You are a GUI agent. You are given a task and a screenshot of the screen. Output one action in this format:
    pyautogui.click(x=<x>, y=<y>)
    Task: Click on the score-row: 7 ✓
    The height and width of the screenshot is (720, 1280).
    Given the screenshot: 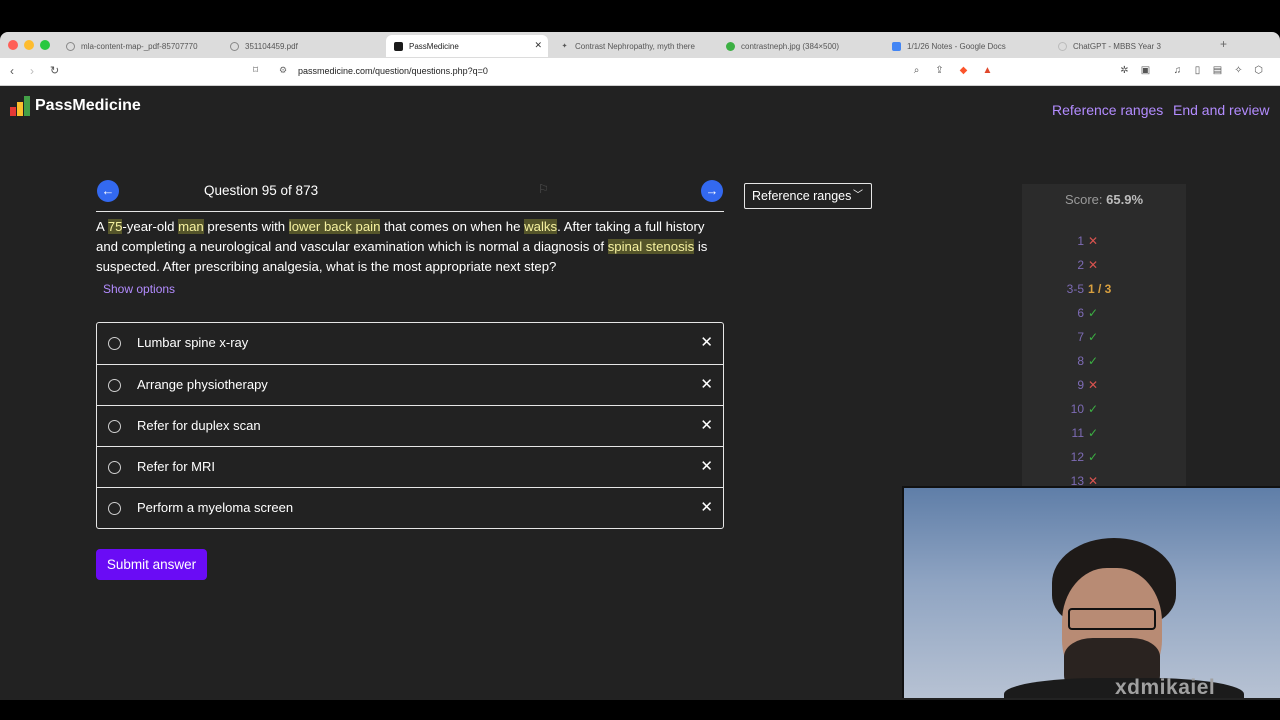 What is the action you would take?
    pyautogui.click(x=1104, y=340)
    